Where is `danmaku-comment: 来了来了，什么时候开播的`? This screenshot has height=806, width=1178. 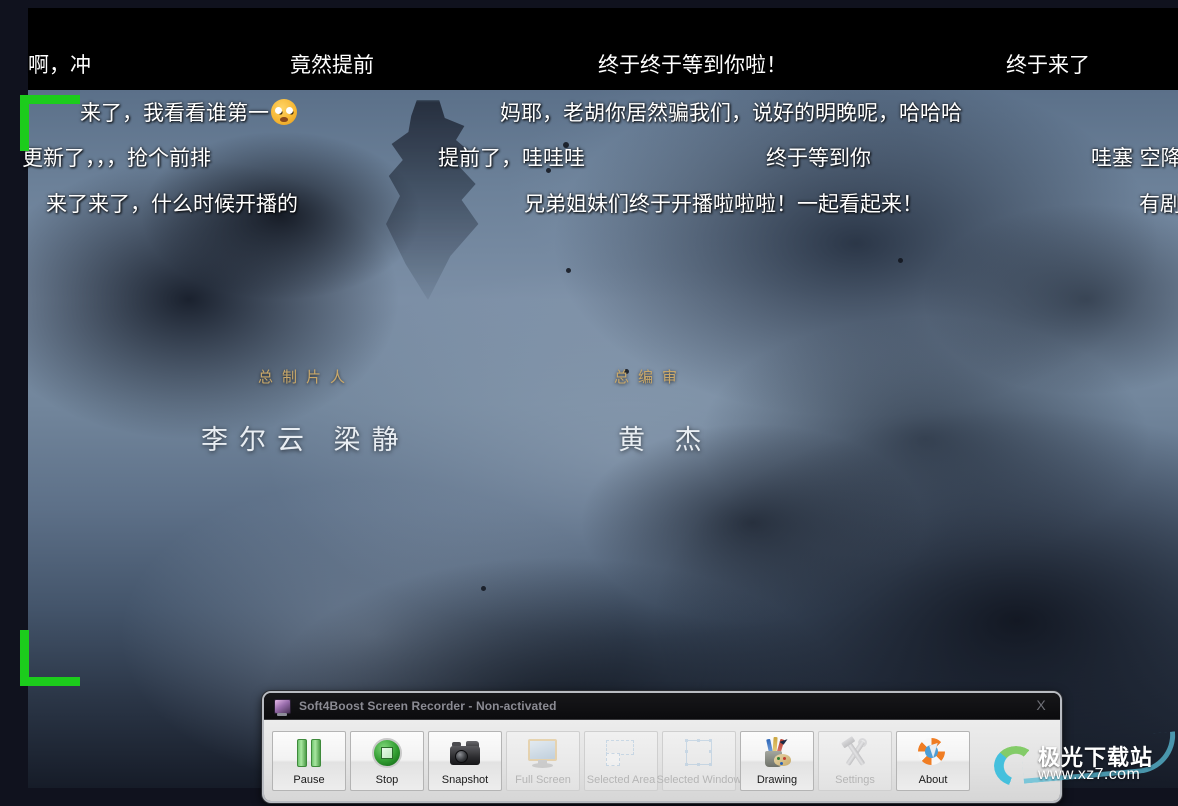 danmaku-comment: 来了来了，什么时候开播的 is located at coordinates (172, 204).